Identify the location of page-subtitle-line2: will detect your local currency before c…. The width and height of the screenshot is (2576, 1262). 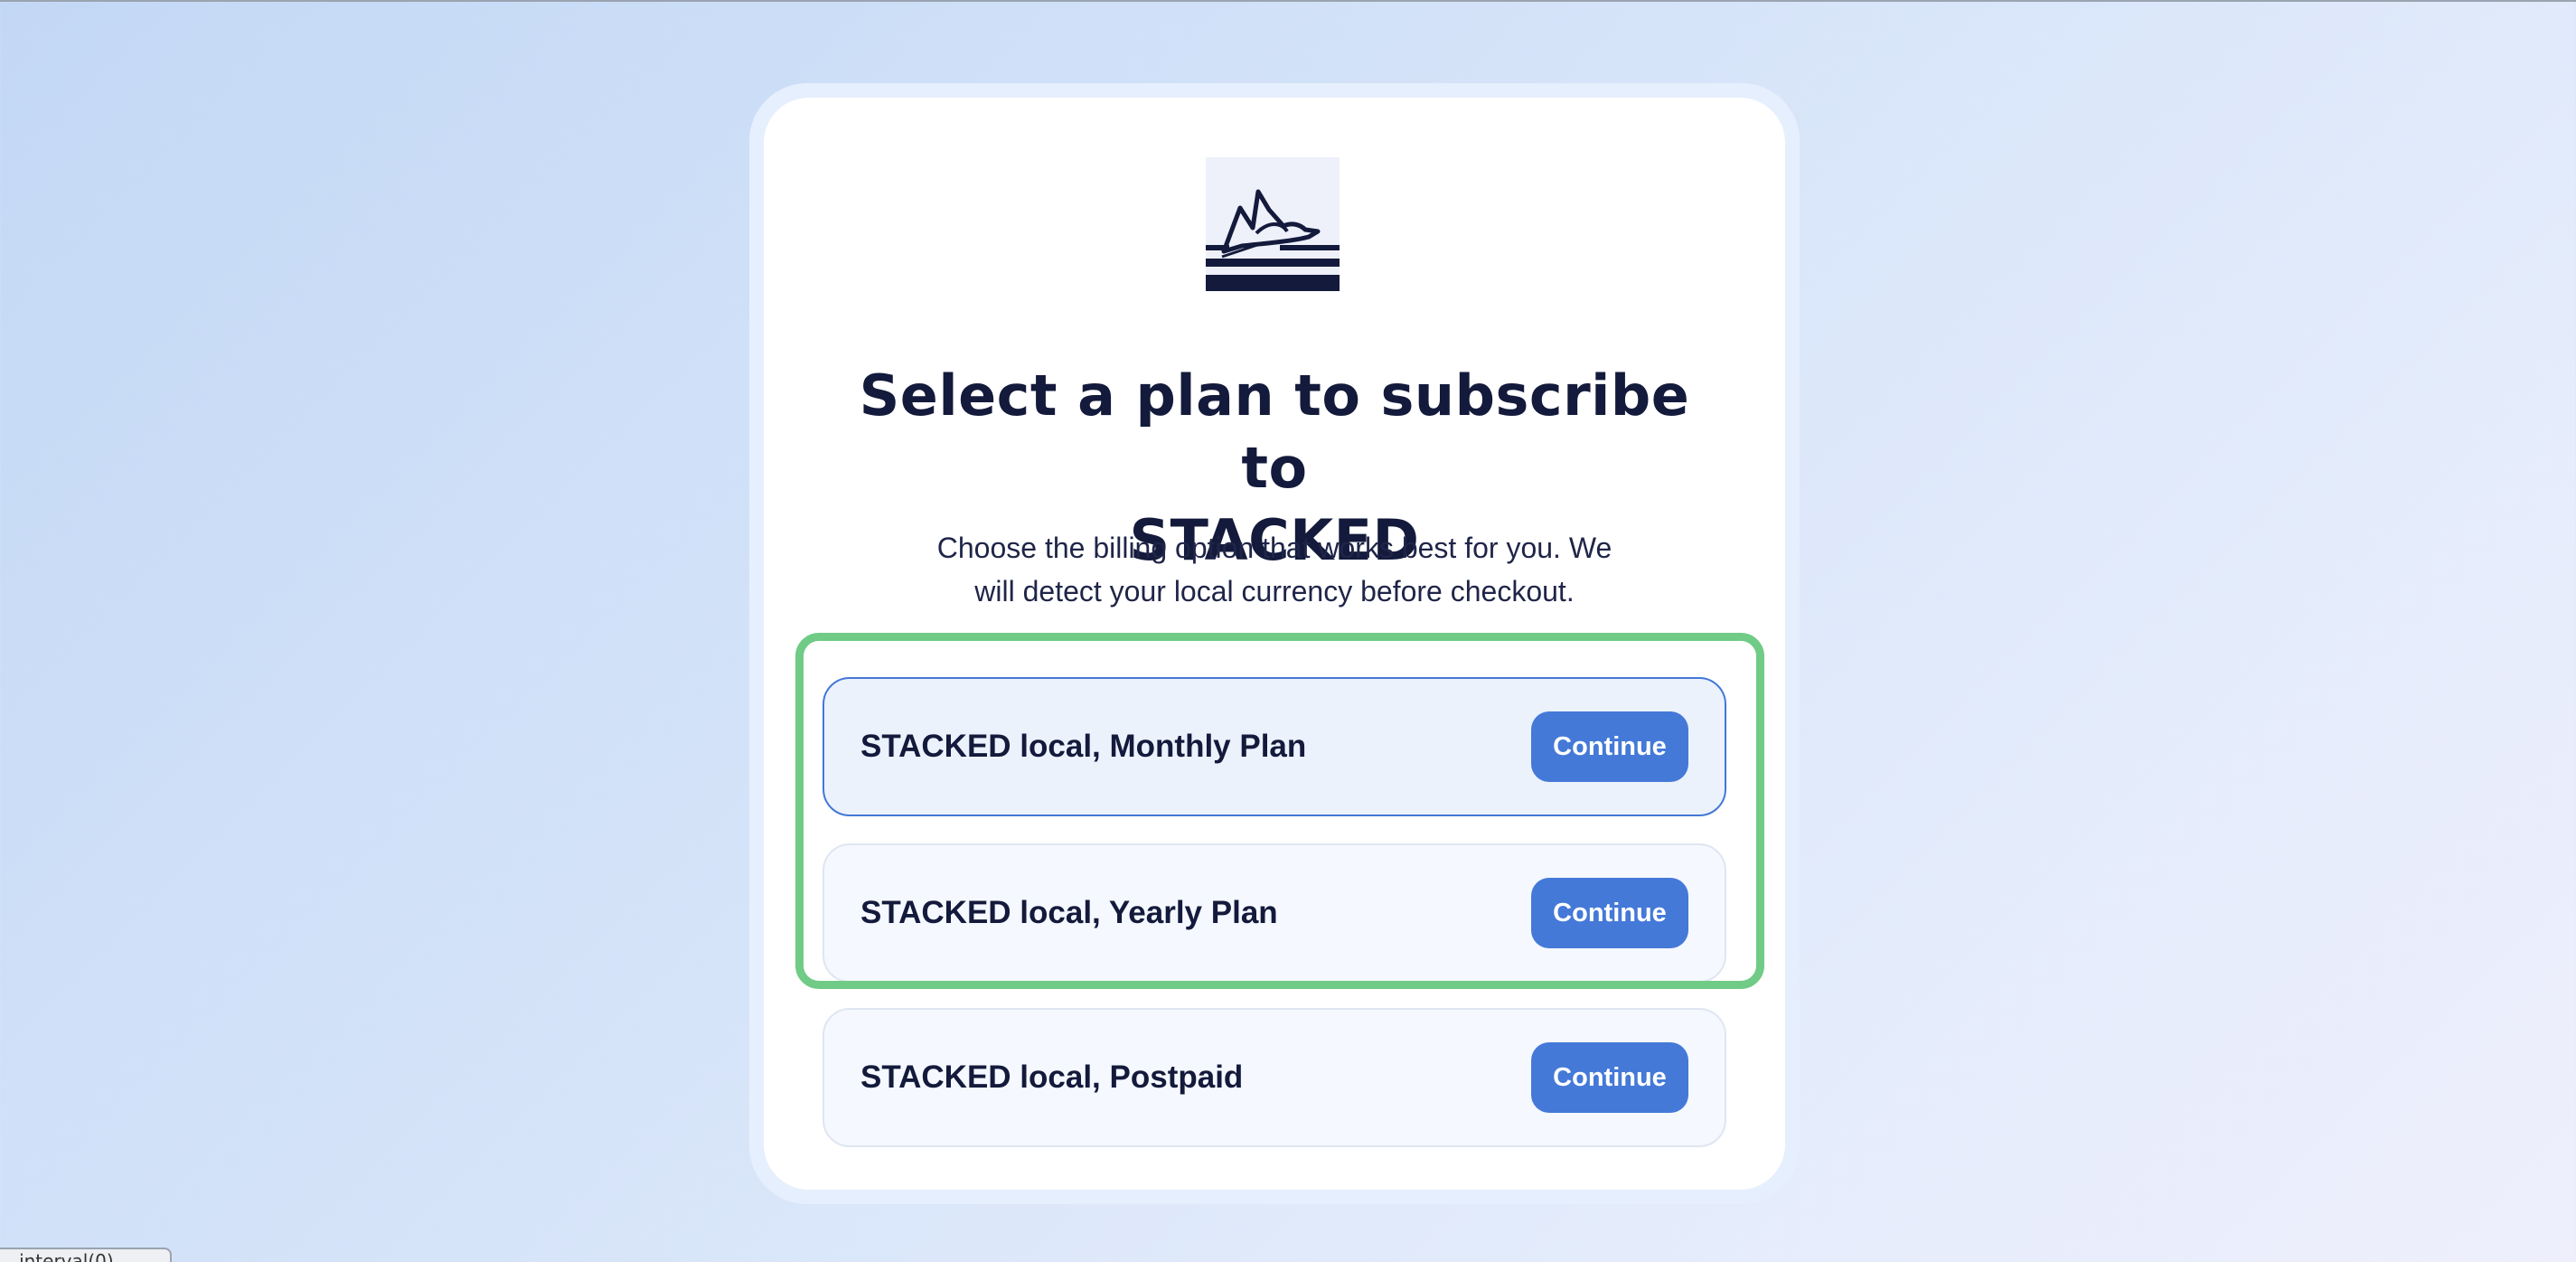
(1274, 591).